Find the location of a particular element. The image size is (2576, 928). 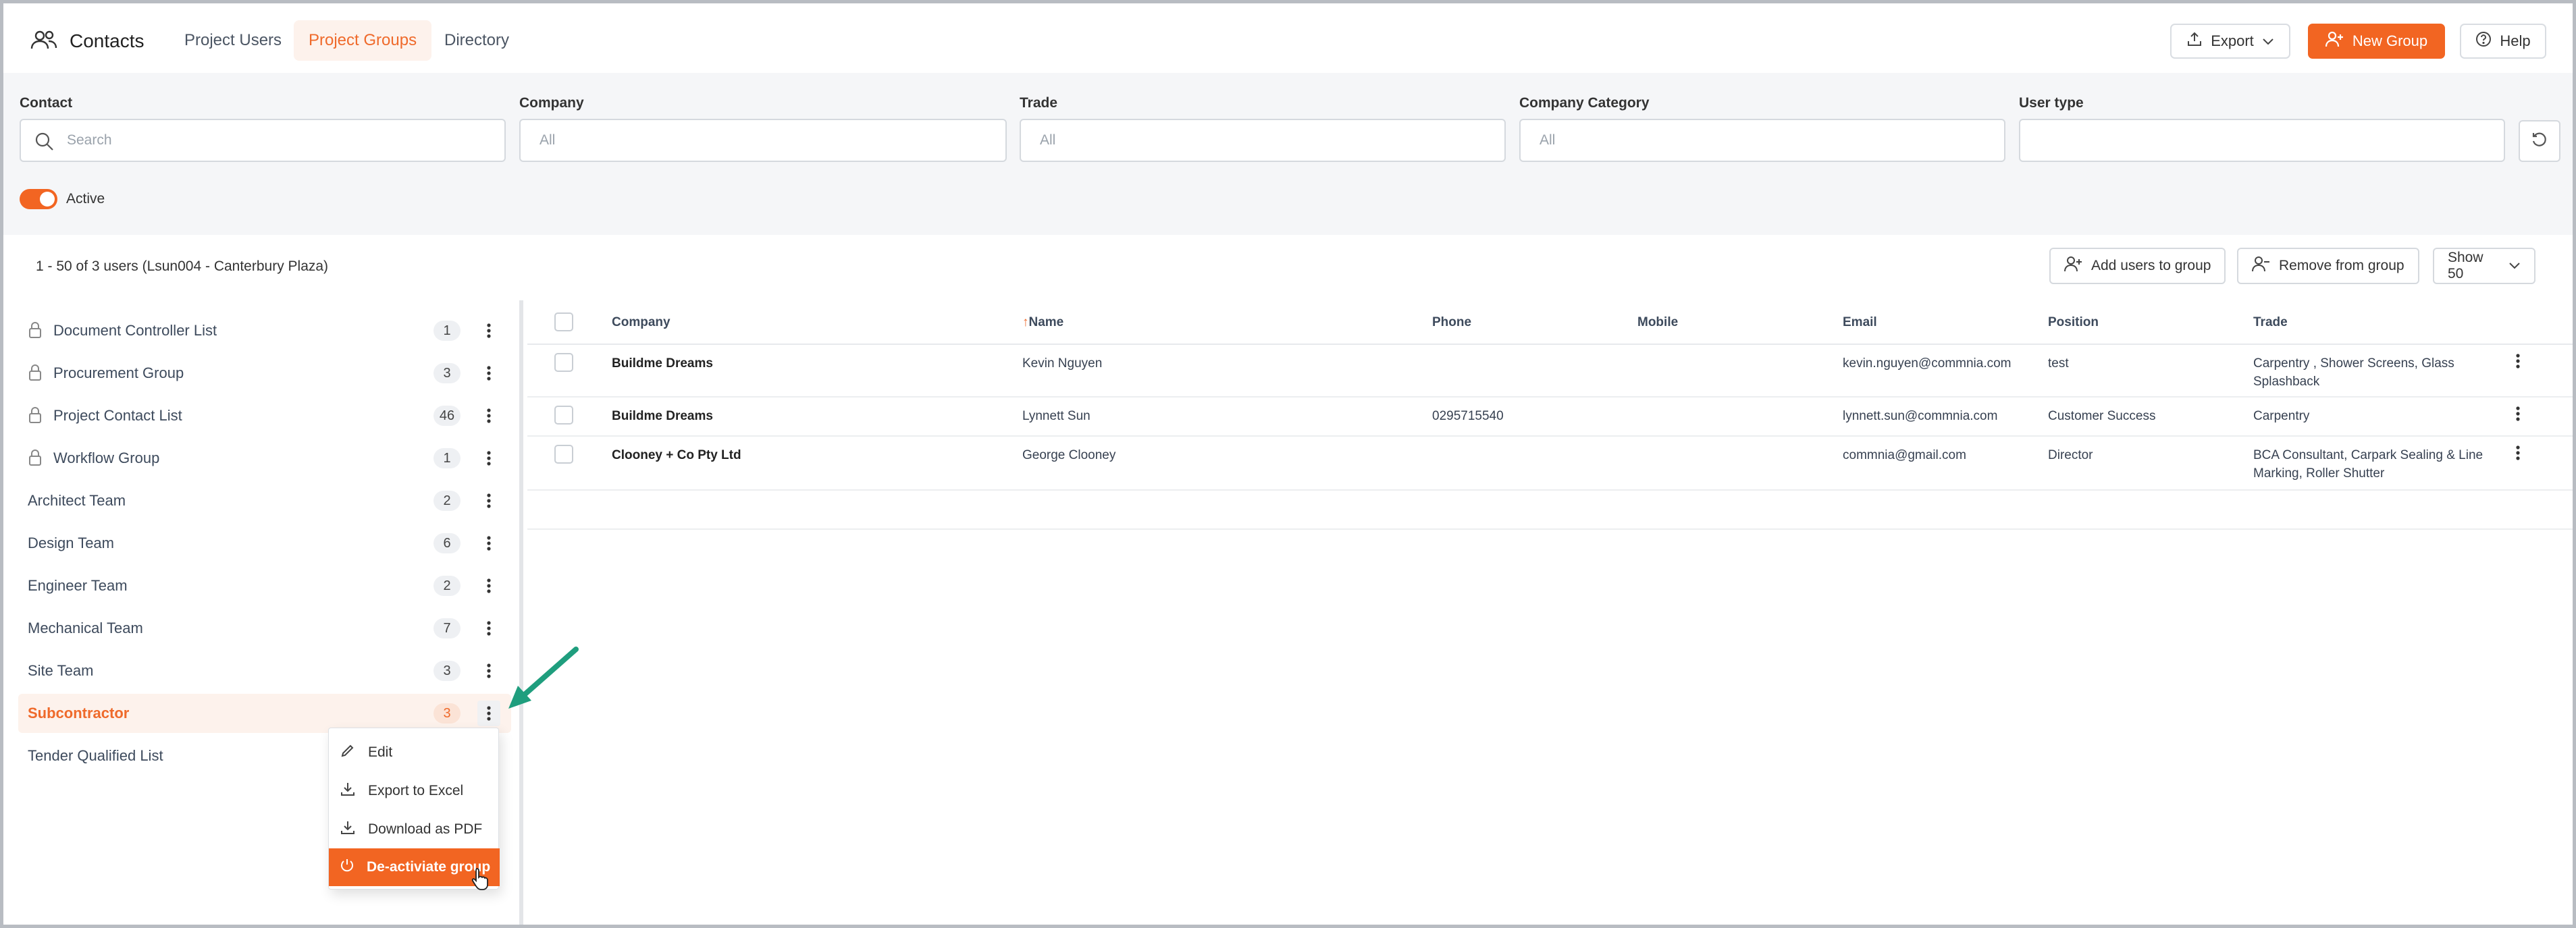

group-name: Site Team is located at coordinates (61, 670).